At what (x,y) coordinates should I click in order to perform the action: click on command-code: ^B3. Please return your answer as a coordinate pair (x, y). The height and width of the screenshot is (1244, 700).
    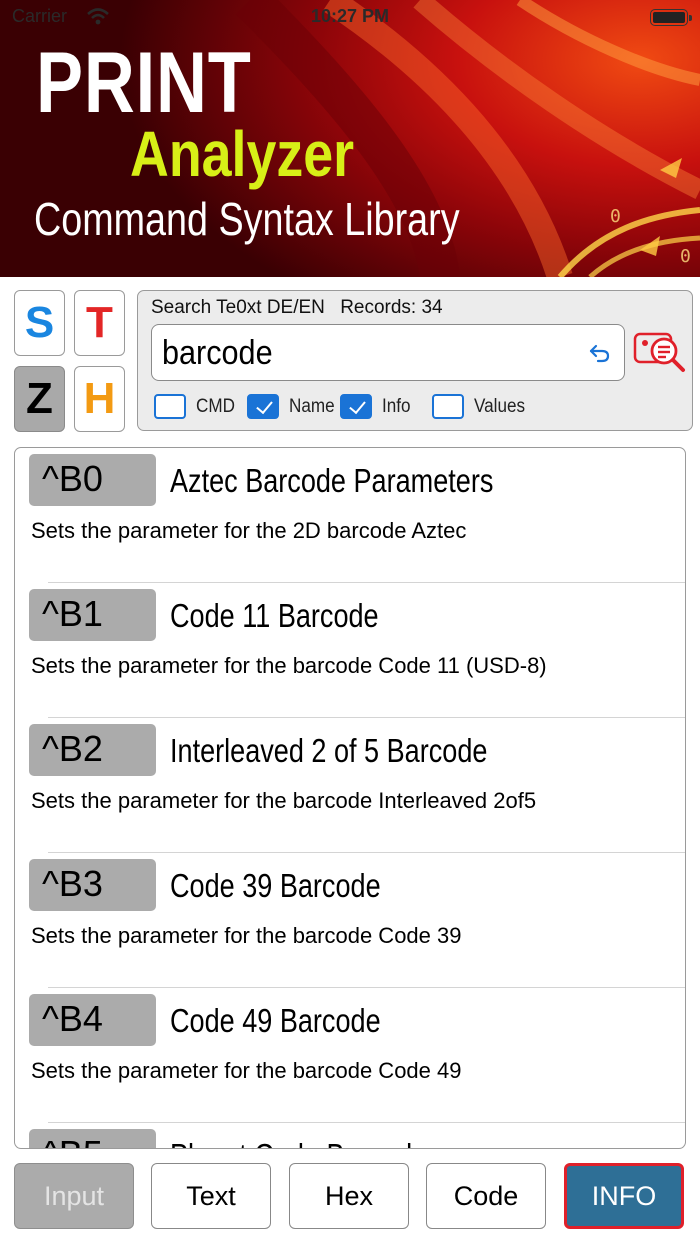
    Looking at the image, I should click on (92, 885).